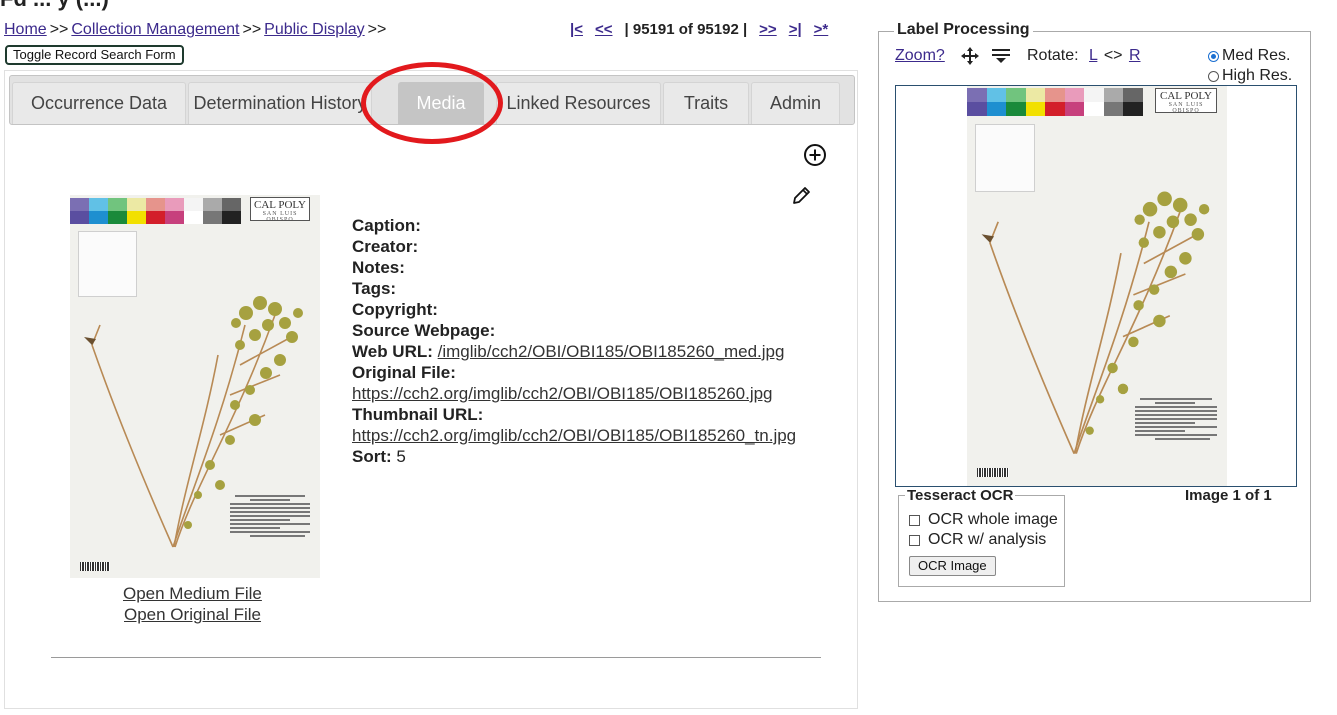 The image size is (1337, 715). What do you see at coordinates (604, 29) in the screenshot?
I see `previous-record-link: <<` at bounding box center [604, 29].